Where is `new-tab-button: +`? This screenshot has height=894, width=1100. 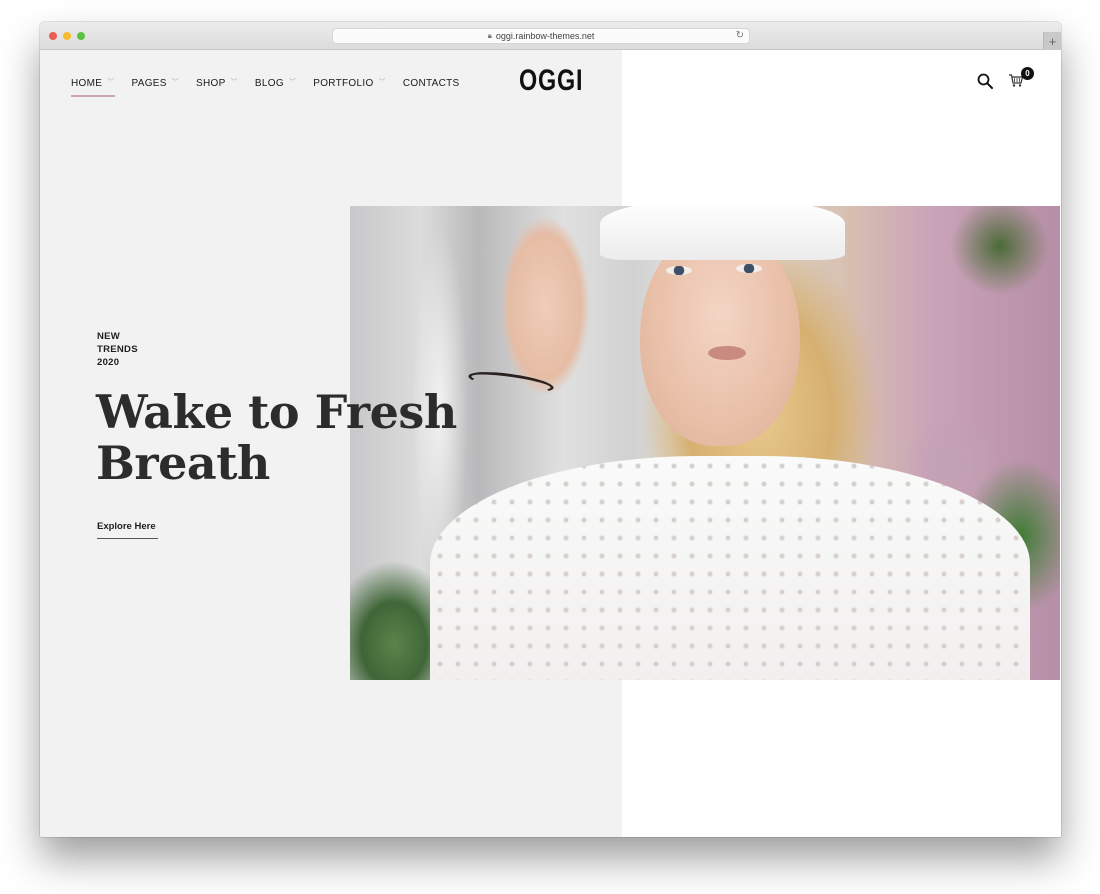
new-tab-button: + is located at coordinates (1052, 41).